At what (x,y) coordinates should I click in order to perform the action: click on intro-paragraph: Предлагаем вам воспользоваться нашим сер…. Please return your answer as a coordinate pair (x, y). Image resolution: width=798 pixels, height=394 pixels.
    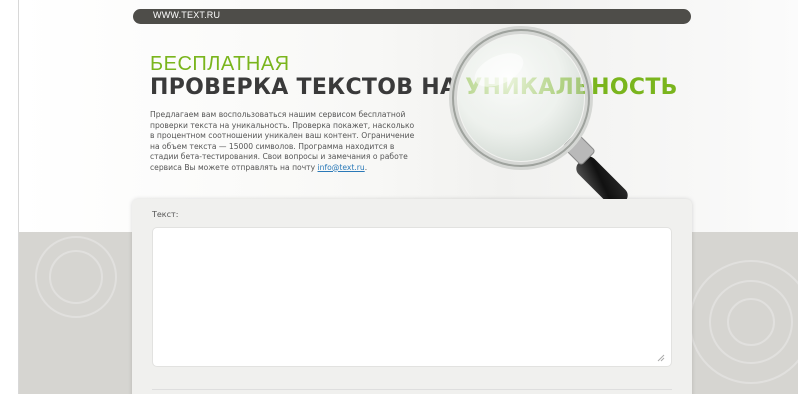
    Looking at the image, I should click on (284, 141).